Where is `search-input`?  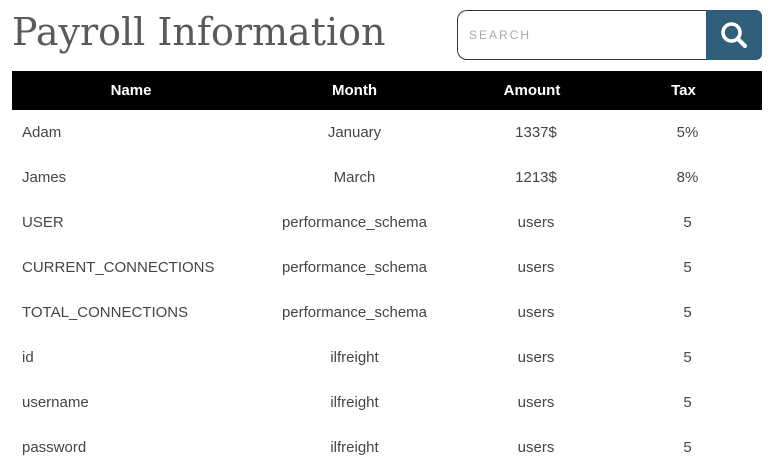 search-input is located at coordinates (582, 35).